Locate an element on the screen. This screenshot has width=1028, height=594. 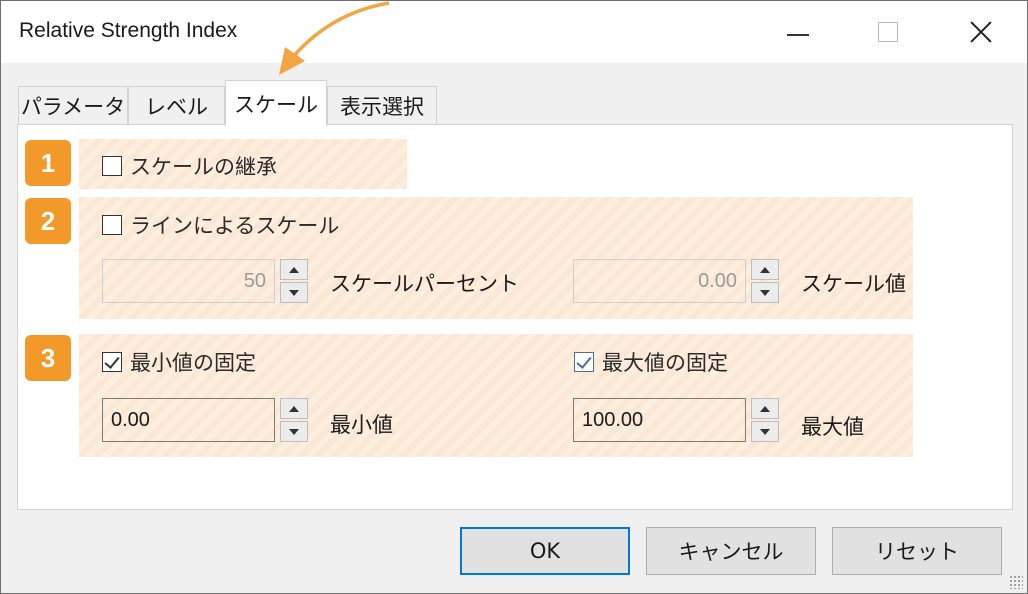
max-value-input: 100.00 is located at coordinates (659, 420).